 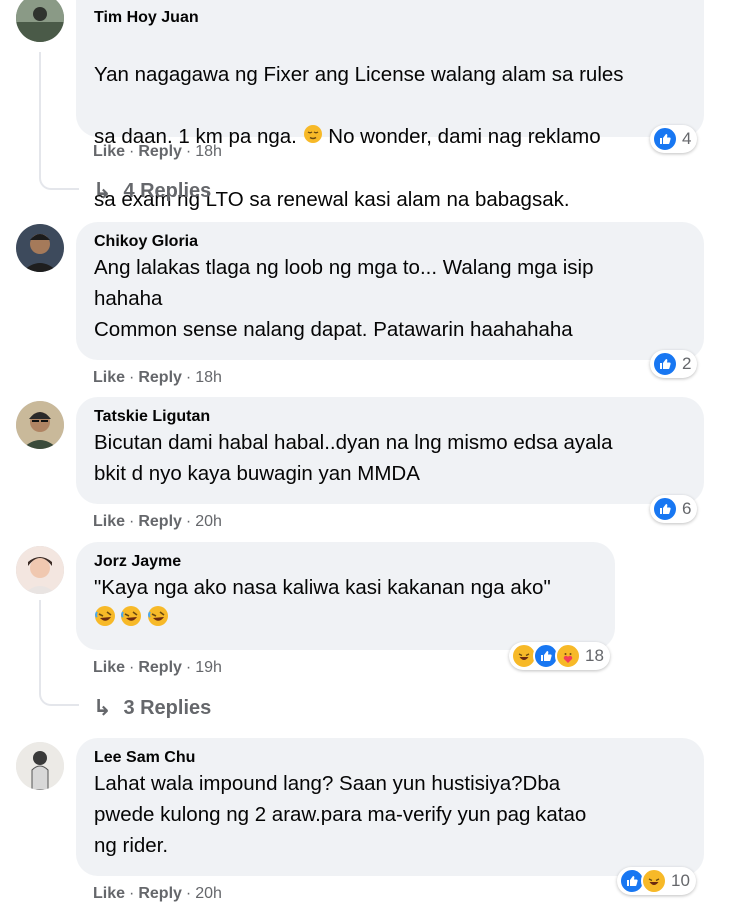 What do you see at coordinates (464, 136) in the screenshot?
I see `comment-text-segment: No wonder, dami nag reklamo` at bounding box center [464, 136].